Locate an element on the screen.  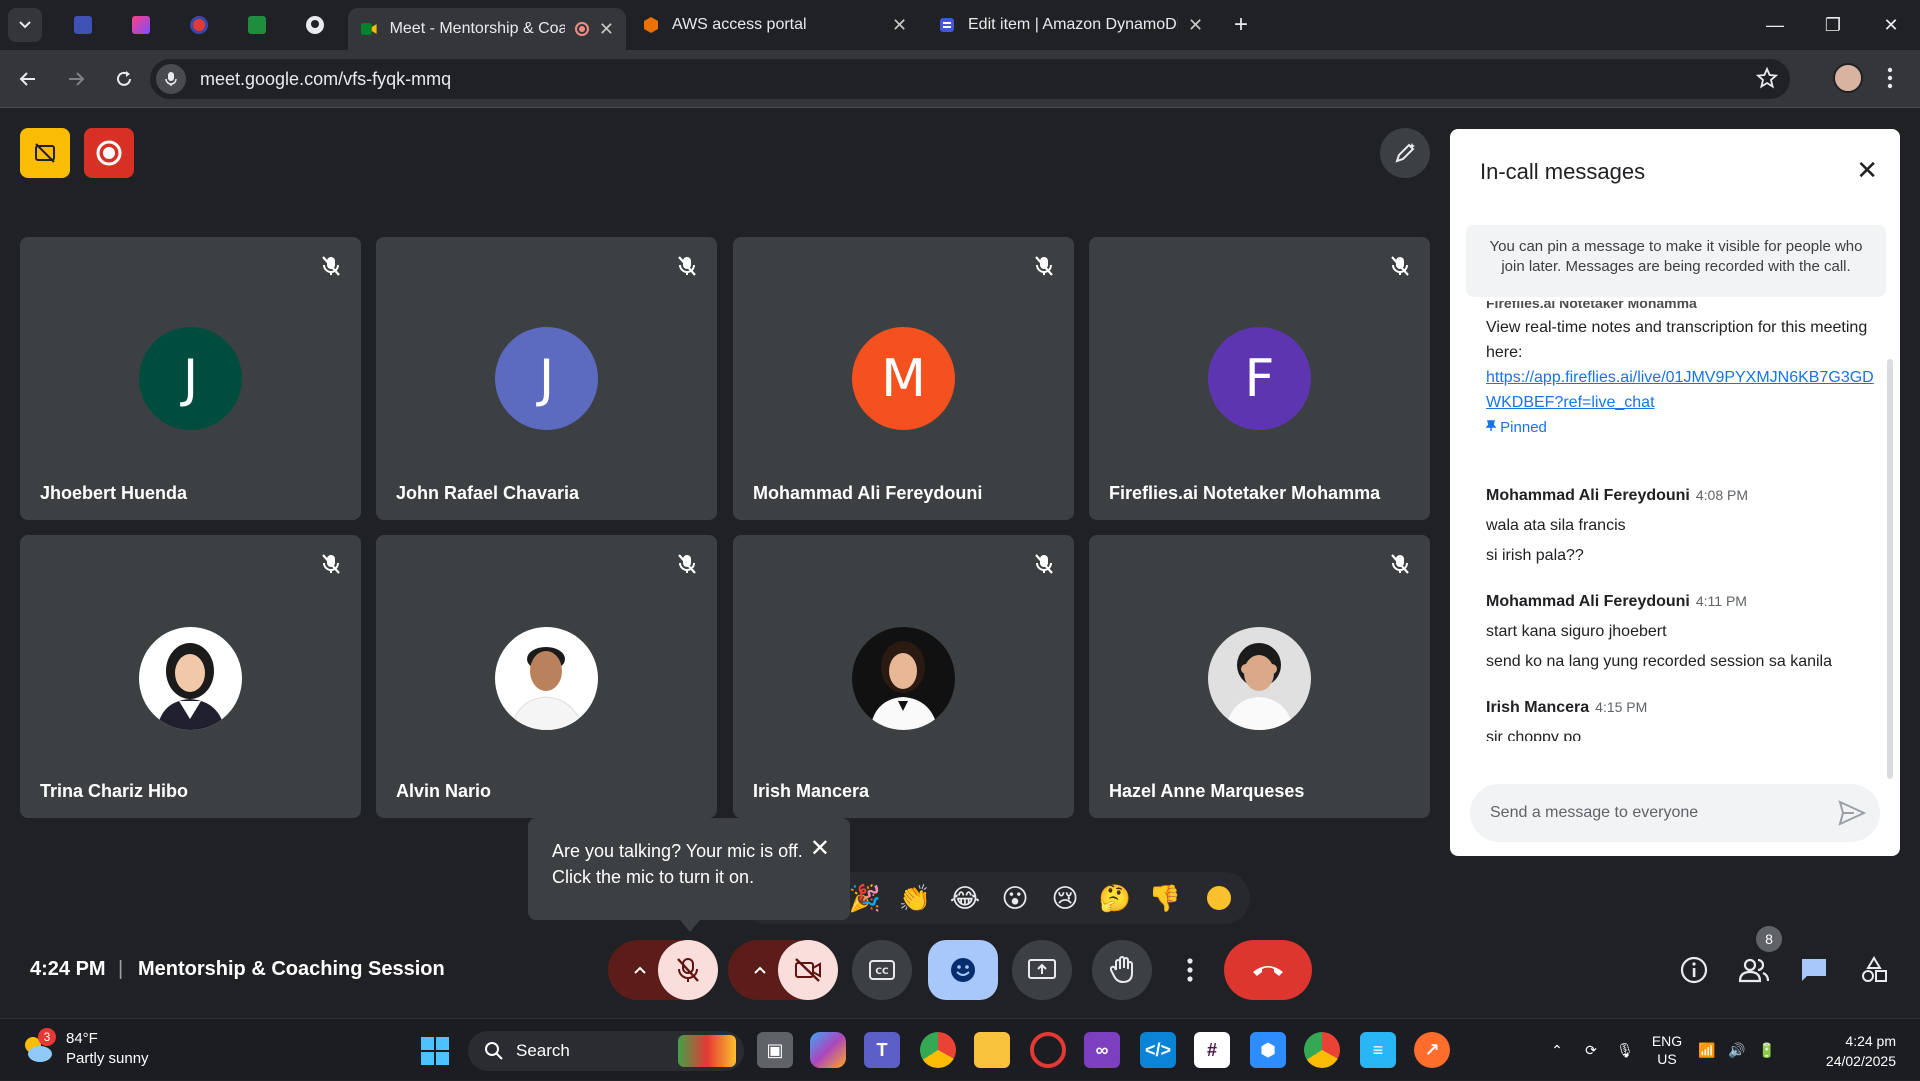
vscode-icon: </> is located at coordinates (1158, 1050).